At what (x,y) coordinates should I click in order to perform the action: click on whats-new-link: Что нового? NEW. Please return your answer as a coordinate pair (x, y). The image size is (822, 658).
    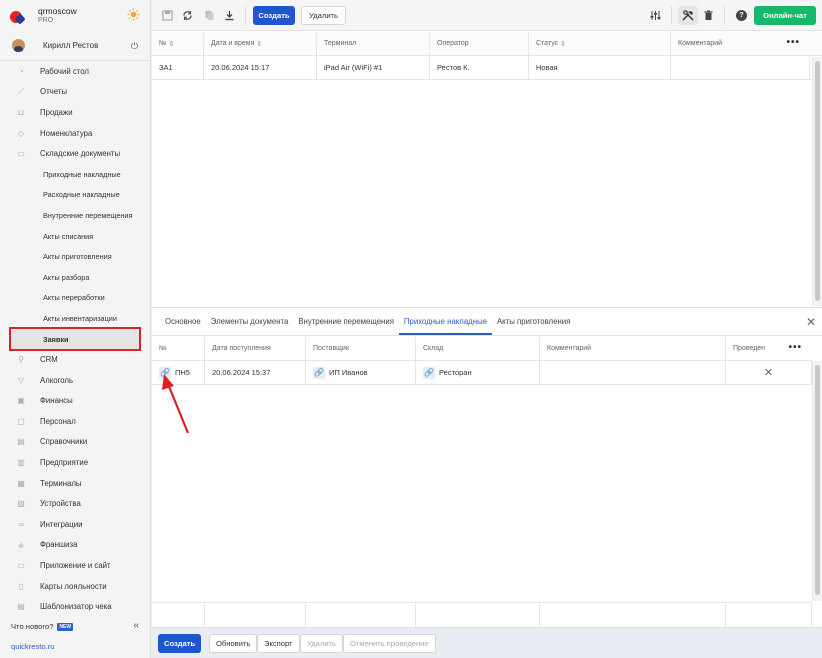
    Looking at the image, I should click on (42, 626).